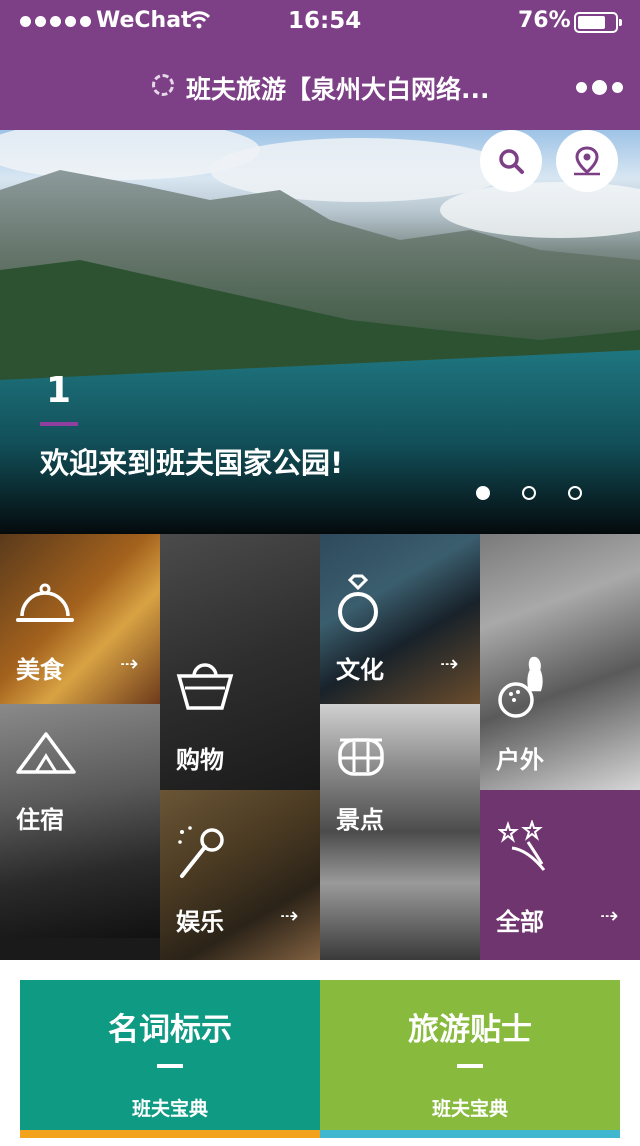 The width and height of the screenshot is (640, 1146). I want to click on loading-spinner-icon, so click(163, 85).